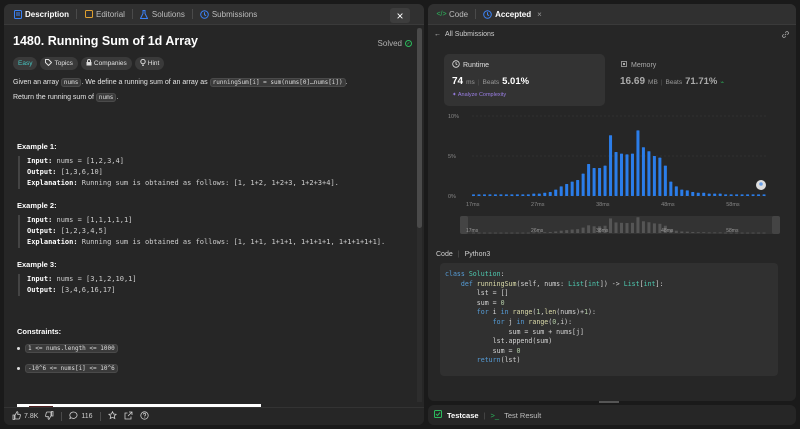 The height and width of the screenshot is (429, 800). Describe the element at coordinates (514, 331) in the screenshot. I see `code-token: sum = sum + nums[j]` at that location.